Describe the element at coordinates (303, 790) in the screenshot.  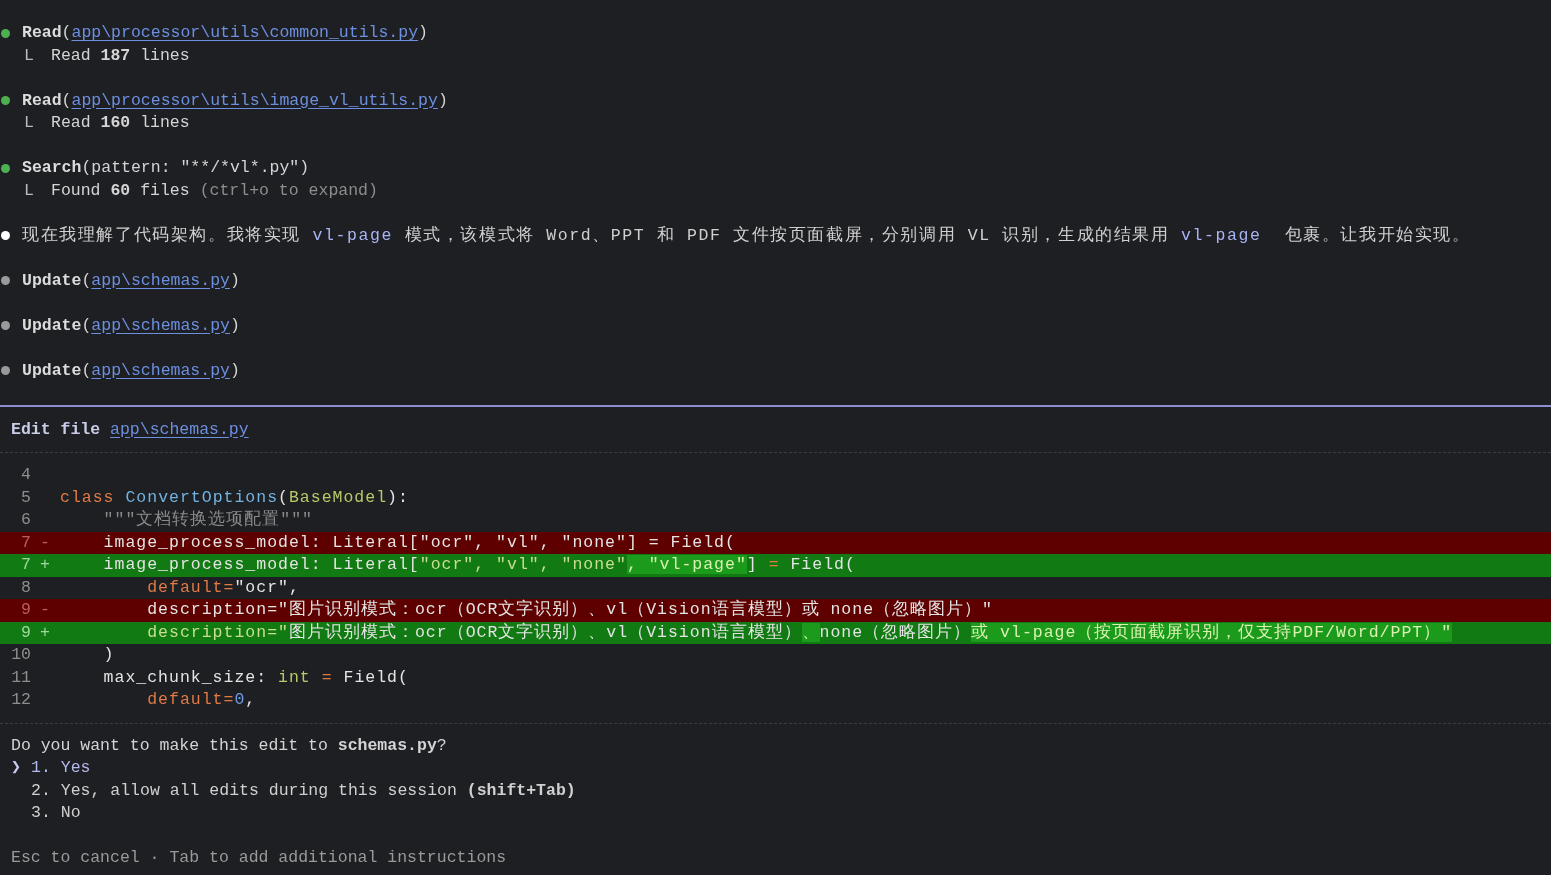
I see `menu-option: 2. Yes, allow all edits during this session (shift+Tab)` at that location.